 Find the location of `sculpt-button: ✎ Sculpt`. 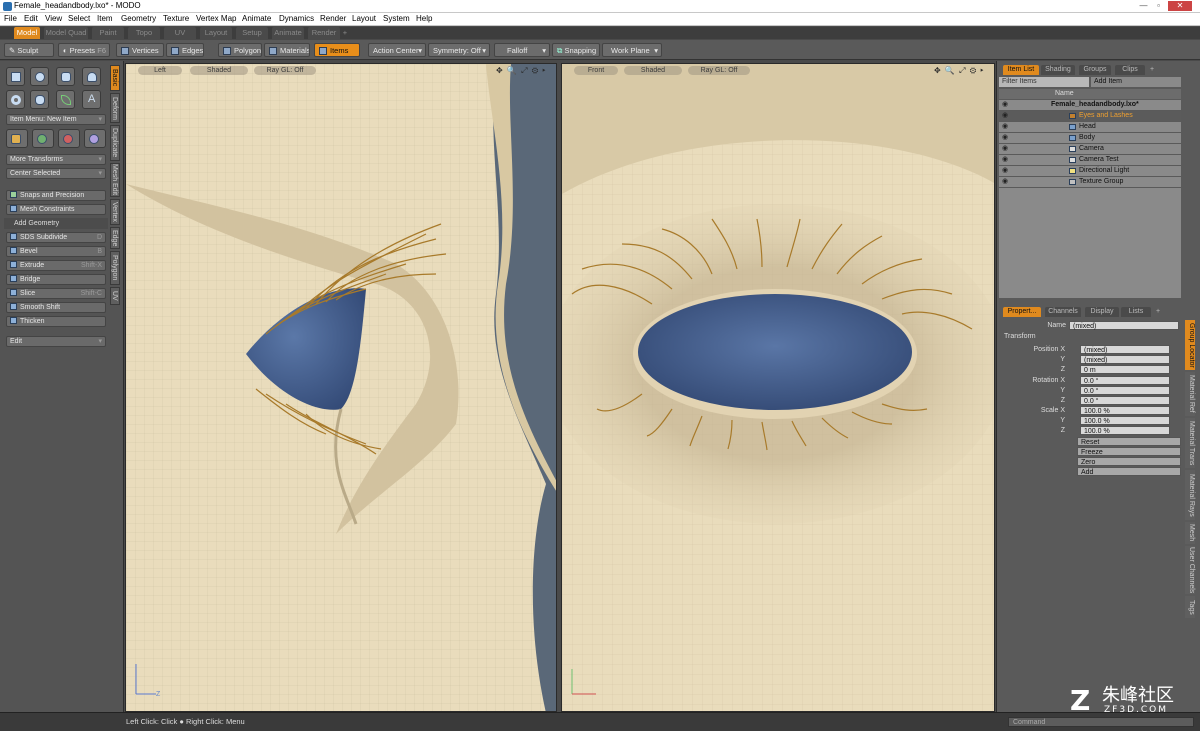

sculpt-button: ✎ Sculpt is located at coordinates (29, 50).